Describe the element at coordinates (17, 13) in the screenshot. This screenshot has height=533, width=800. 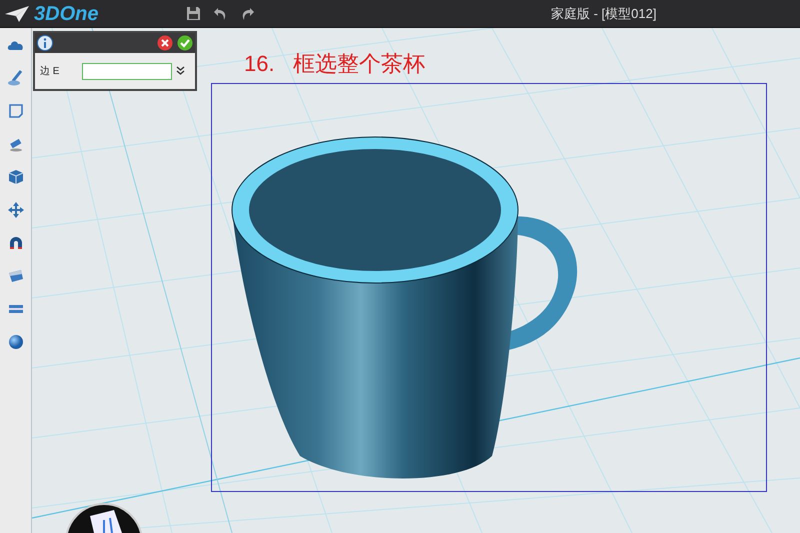
I see `paper-plane-icon` at that location.